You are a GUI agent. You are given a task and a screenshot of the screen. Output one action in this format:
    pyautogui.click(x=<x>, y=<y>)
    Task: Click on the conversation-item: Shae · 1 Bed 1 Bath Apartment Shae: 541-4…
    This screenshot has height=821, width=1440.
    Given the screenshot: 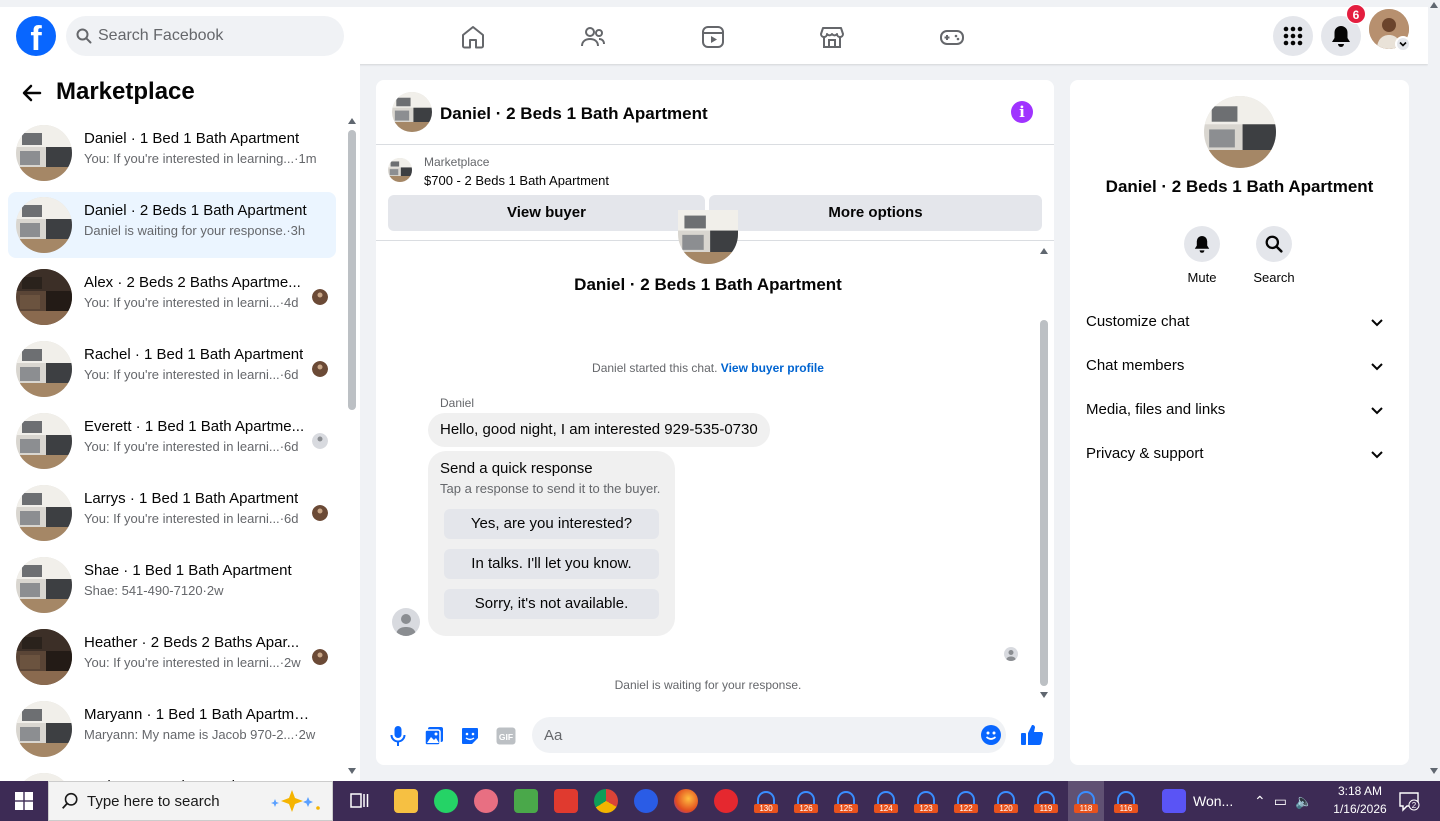 What is the action you would take?
    pyautogui.click(x=172, y=585)
    